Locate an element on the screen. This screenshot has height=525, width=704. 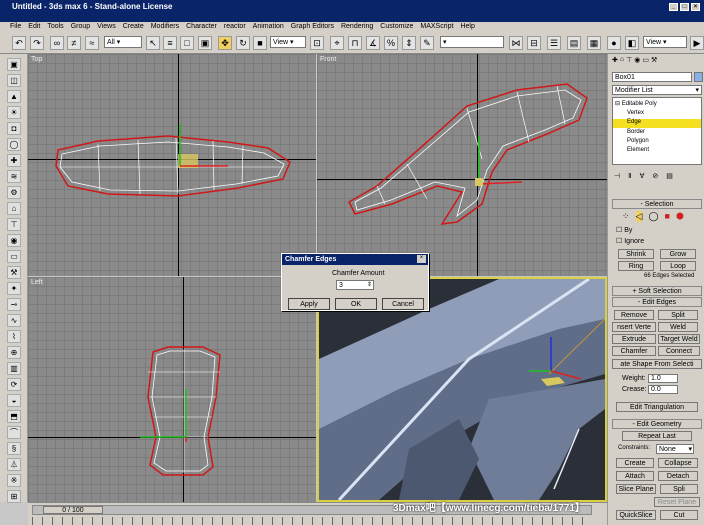
edit-geometry-rollout: - Edit Geometry is located at coordinates (657, 424).